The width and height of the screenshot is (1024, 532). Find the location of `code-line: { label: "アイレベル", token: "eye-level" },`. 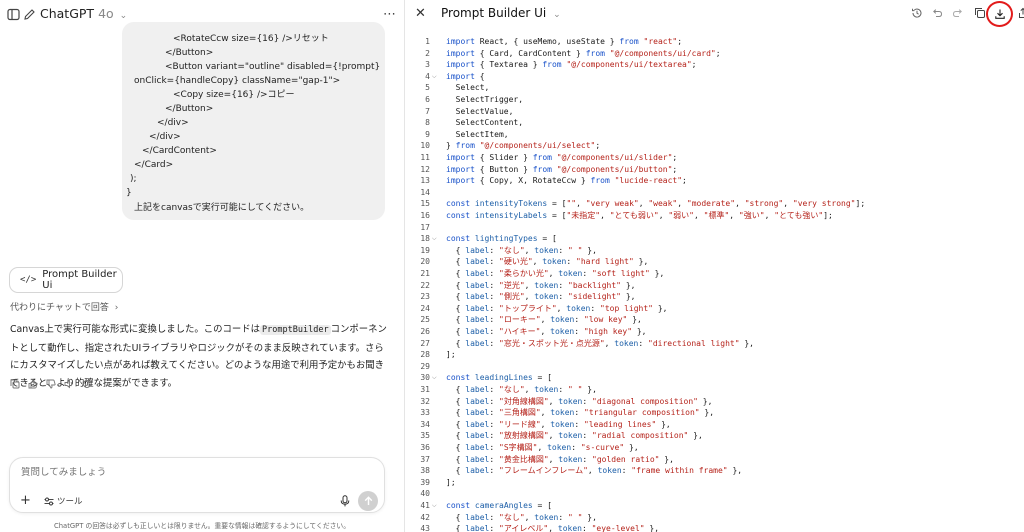

code-line: { label: "アイレベル", token: "eye-level" }, is located at coordinates (552, 527).